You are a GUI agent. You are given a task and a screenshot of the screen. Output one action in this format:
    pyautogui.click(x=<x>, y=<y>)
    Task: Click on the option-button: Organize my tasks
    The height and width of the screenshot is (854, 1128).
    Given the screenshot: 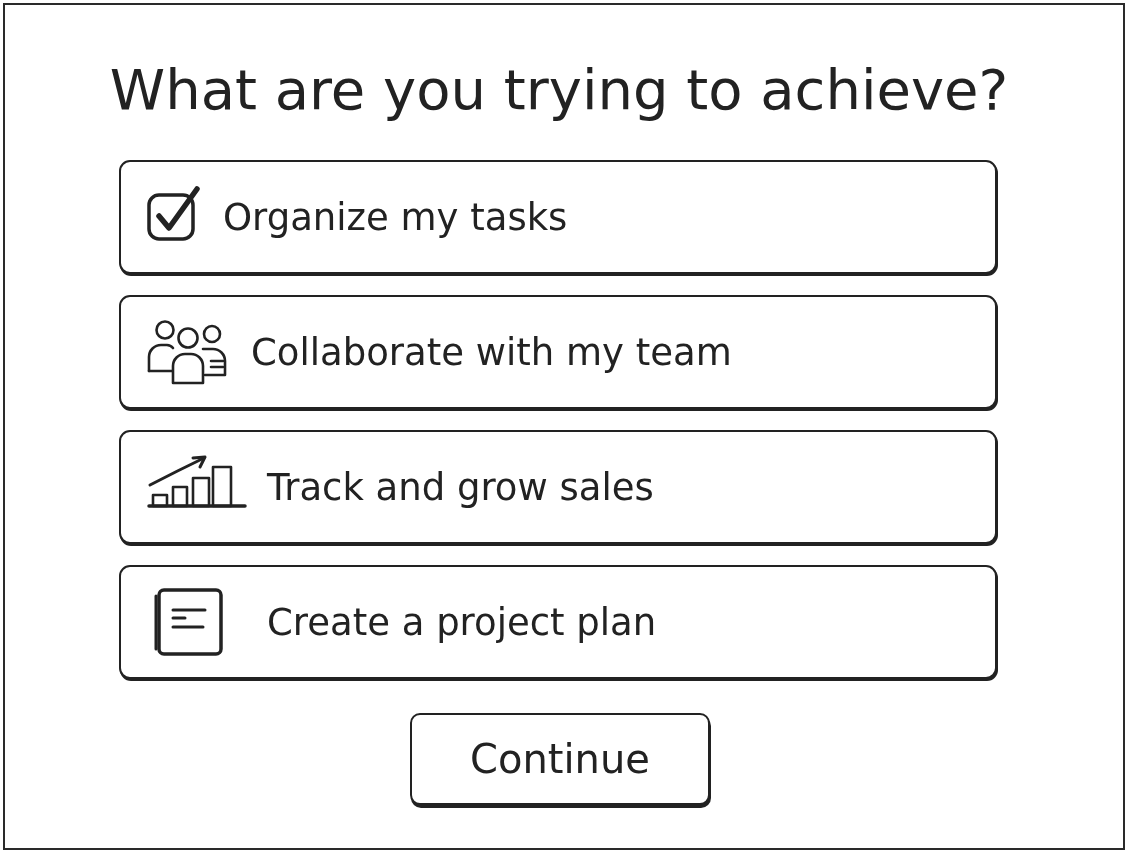 What is the action you would take?
    pyautogui.click(x=558, y=217)
    